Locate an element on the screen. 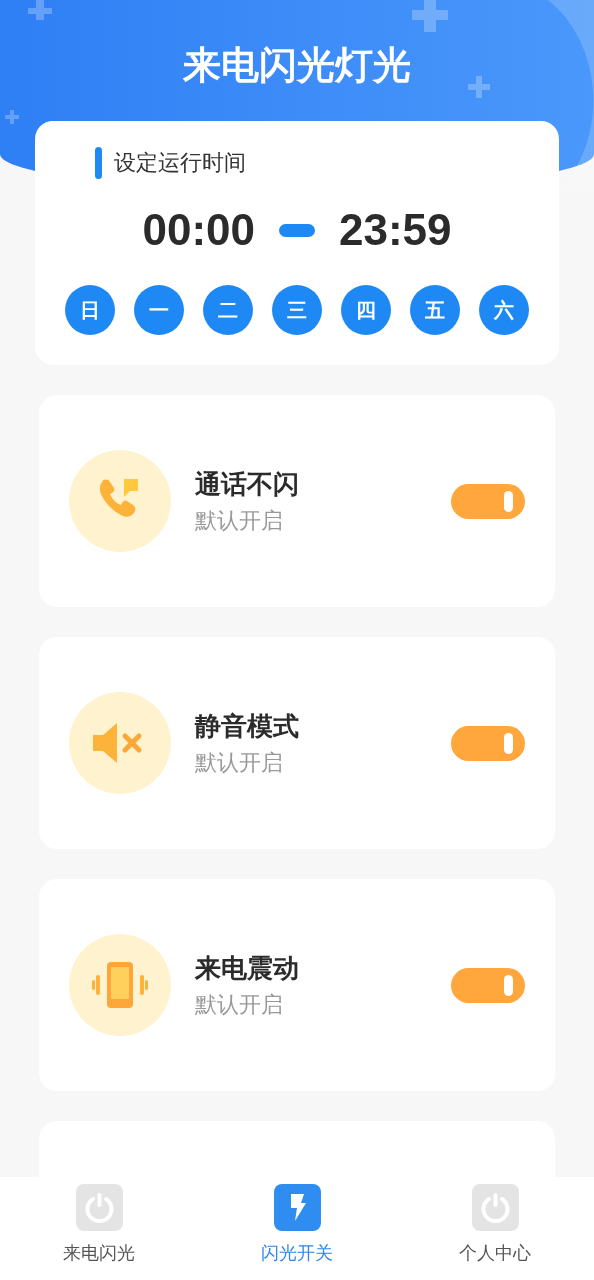  nav-tab: 闪光开关 is located at coordinates (297, 1228).